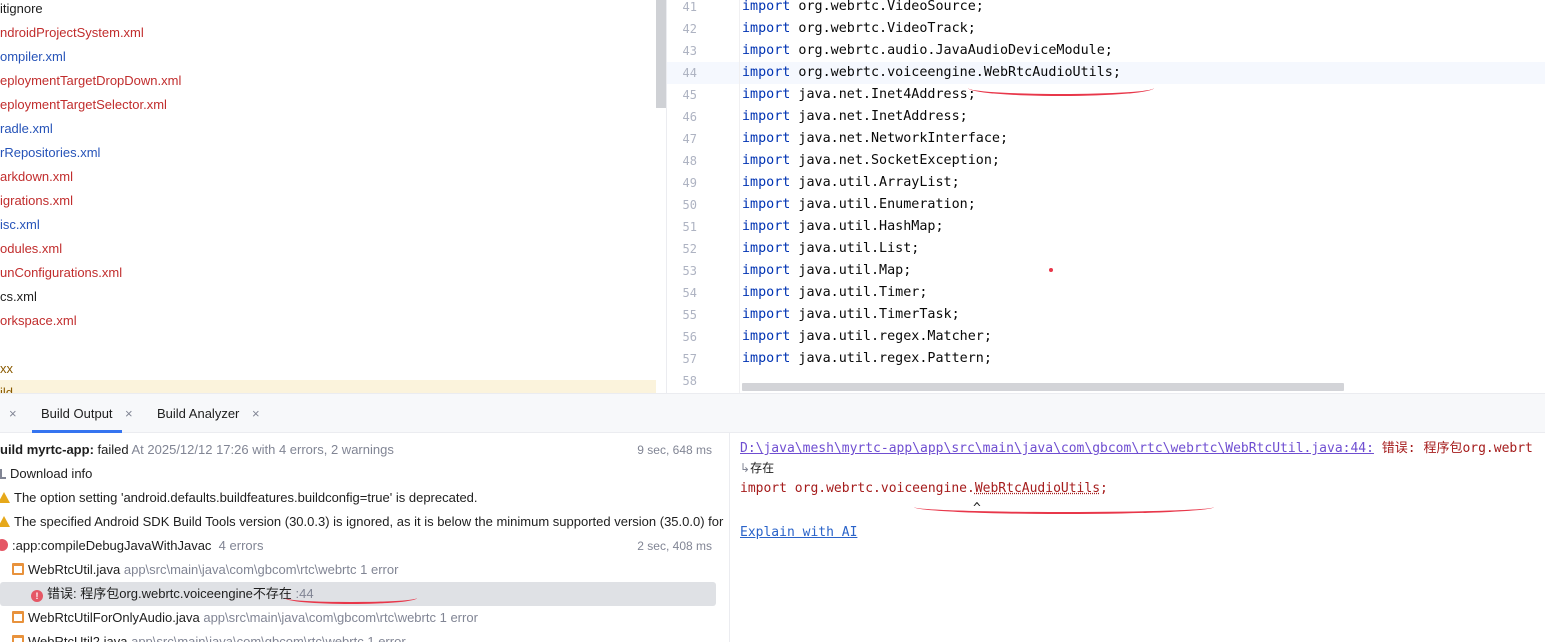 This screenshot has width=1545, height=642. Describe the element at coordinates (13, 414) in the screenshot. I see `close-icon: ×` at that location.